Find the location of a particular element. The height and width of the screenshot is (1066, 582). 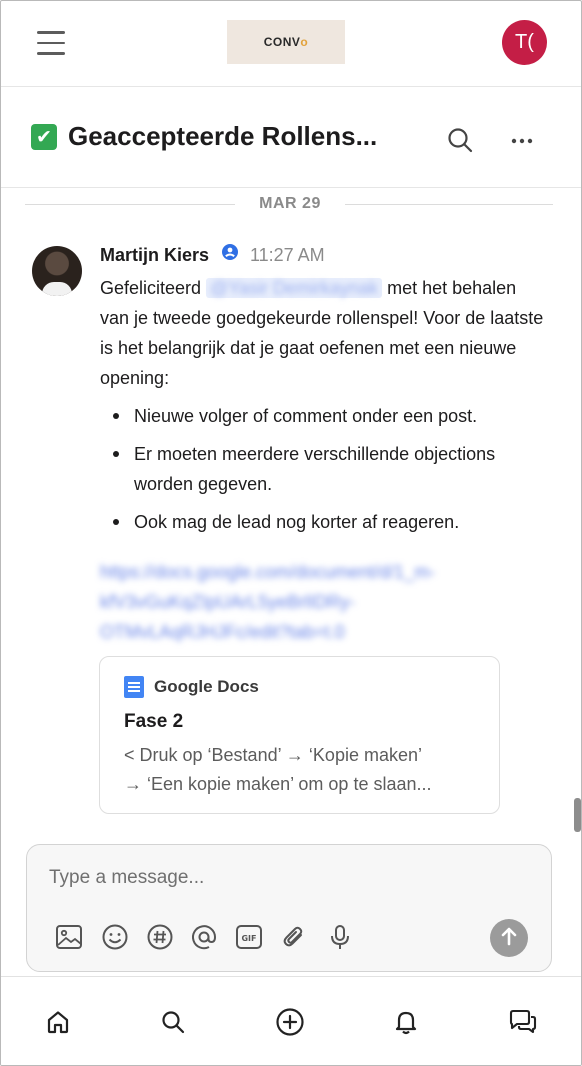

hashtag-icon is located at coordinates (160, 937).